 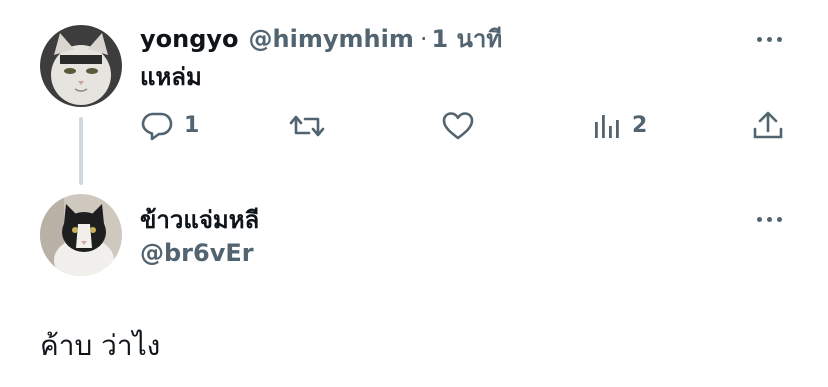 What do you see at coordinates (100, 346) in the screenshot?
I see `reply-compose-text: ค้าบ ว่าไง` at bounding box center [100, 346].